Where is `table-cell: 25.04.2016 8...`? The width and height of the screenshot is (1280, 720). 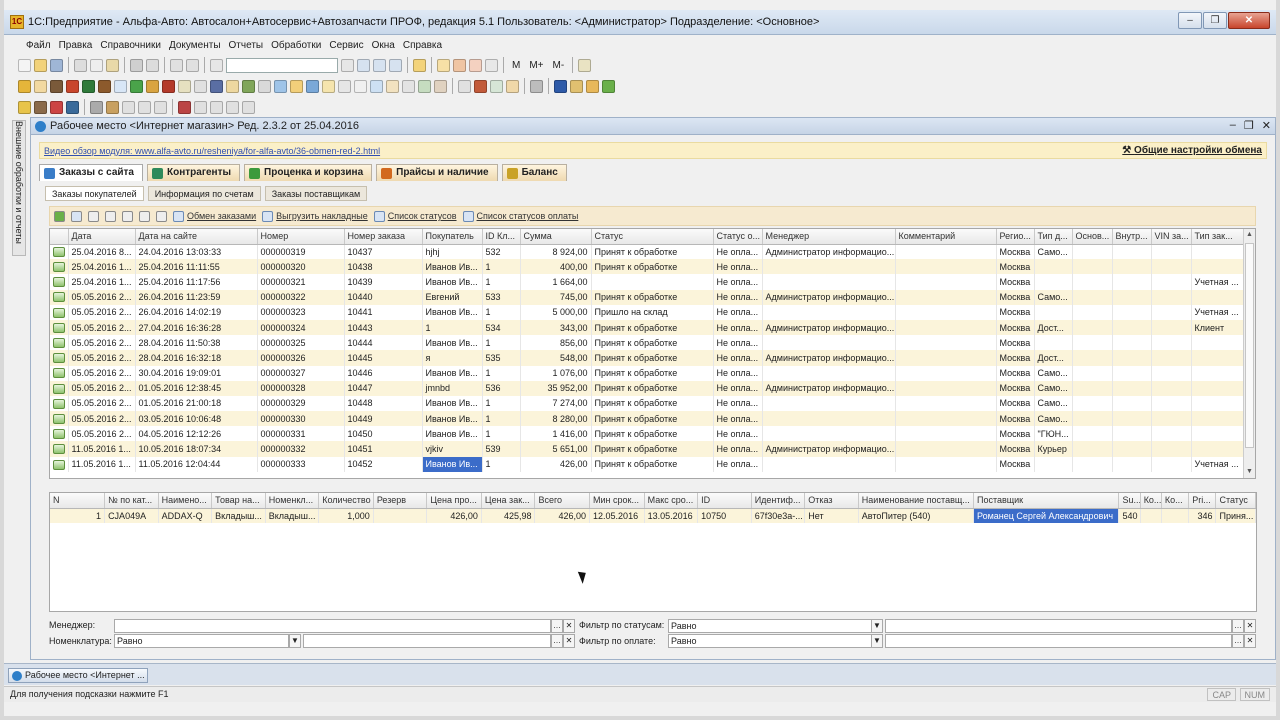 table-cell: 25.04.2016 8... is located at coordinates (102, 252).